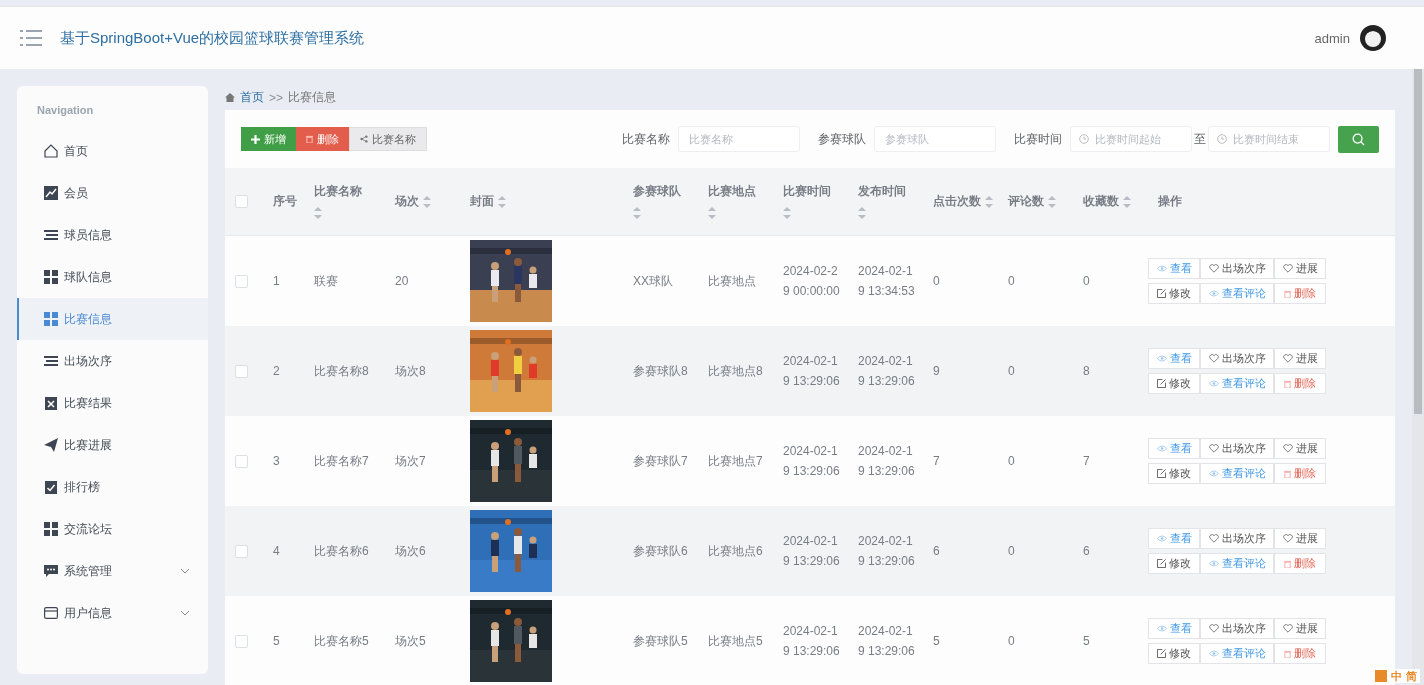 This screenshot has width=1424, height=685. Describe the element at coordinates (657, 201) in the screenshot. I see `column-header: 参赛球队` at that location.